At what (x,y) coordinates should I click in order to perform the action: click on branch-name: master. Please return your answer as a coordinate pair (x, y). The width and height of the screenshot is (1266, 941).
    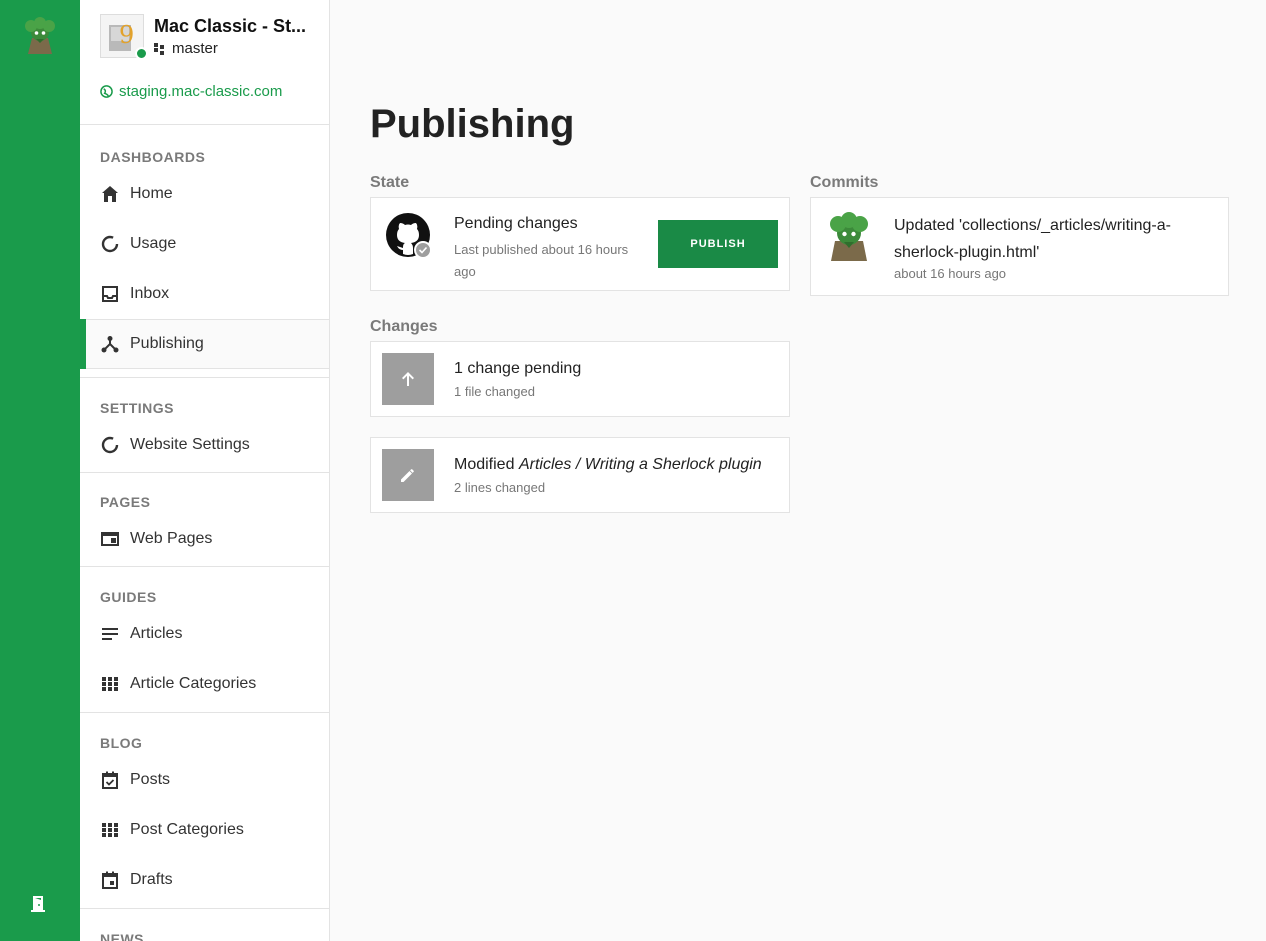
    Looking at the image, I should click on (195, 48).